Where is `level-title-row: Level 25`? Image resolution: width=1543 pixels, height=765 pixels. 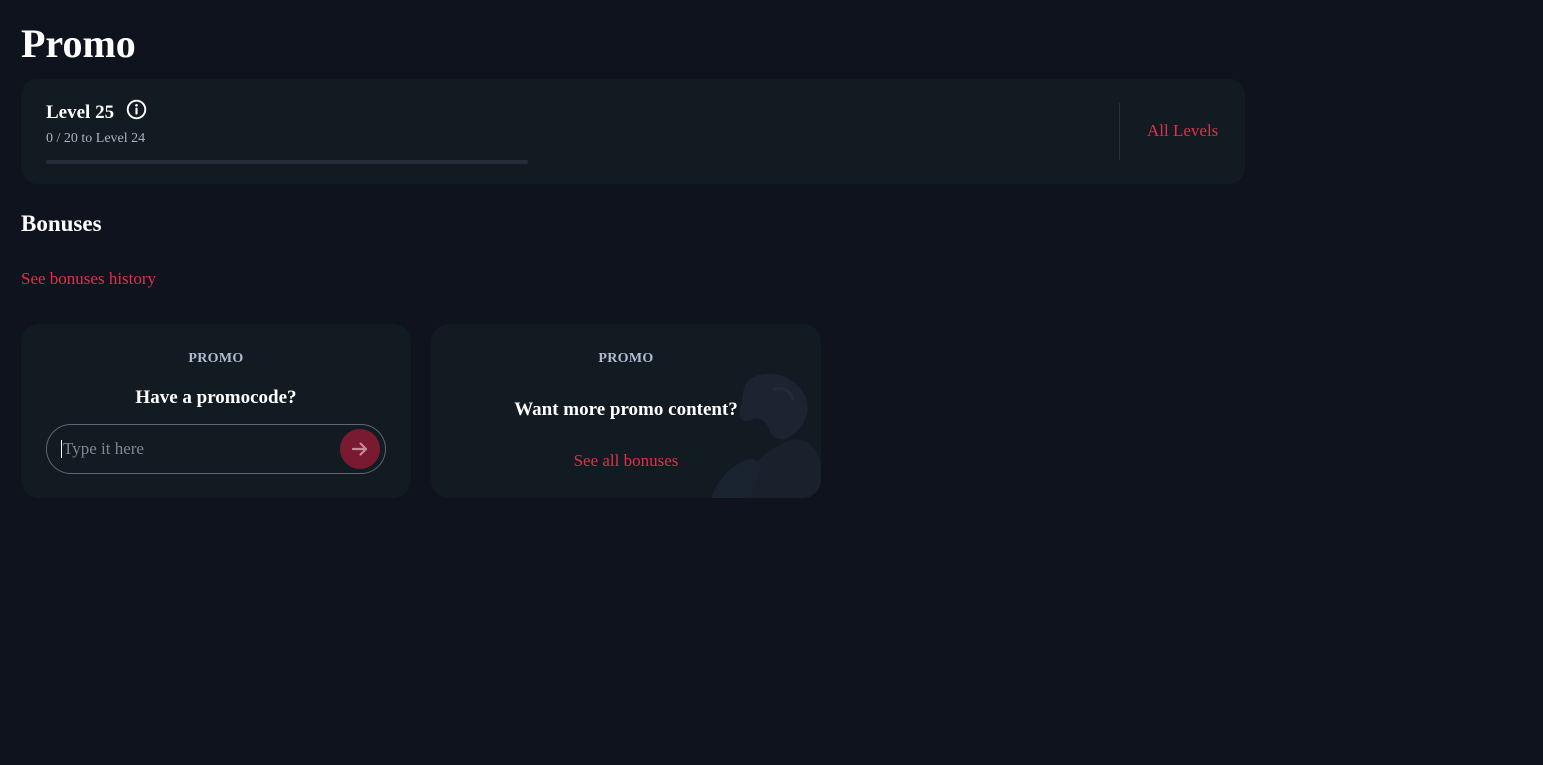
level-title-row: Level 25 is located at coordinates (96, 113).